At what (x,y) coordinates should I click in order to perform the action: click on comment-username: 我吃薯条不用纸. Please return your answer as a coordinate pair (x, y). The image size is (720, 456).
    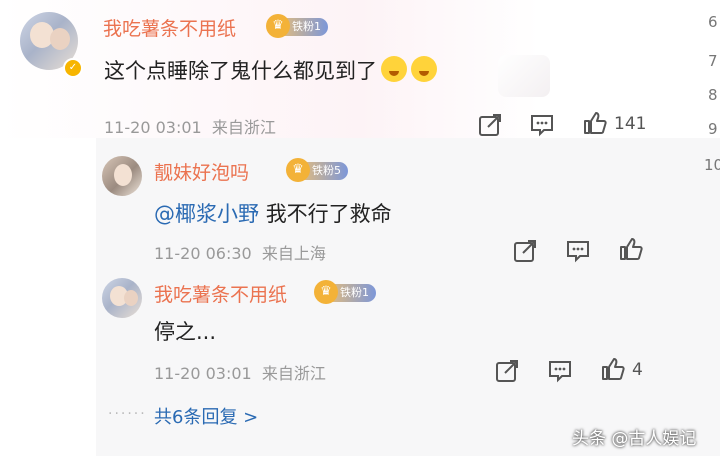
    Looking at the image, I should click on (169, 27).